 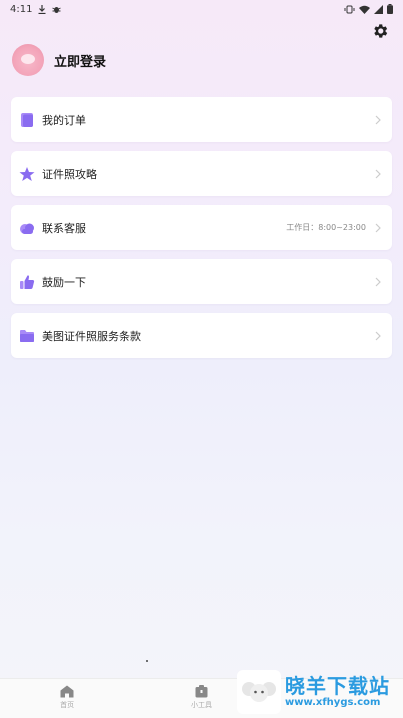 I want to click on status-bar: 4:11, so click(x=201, y=9).